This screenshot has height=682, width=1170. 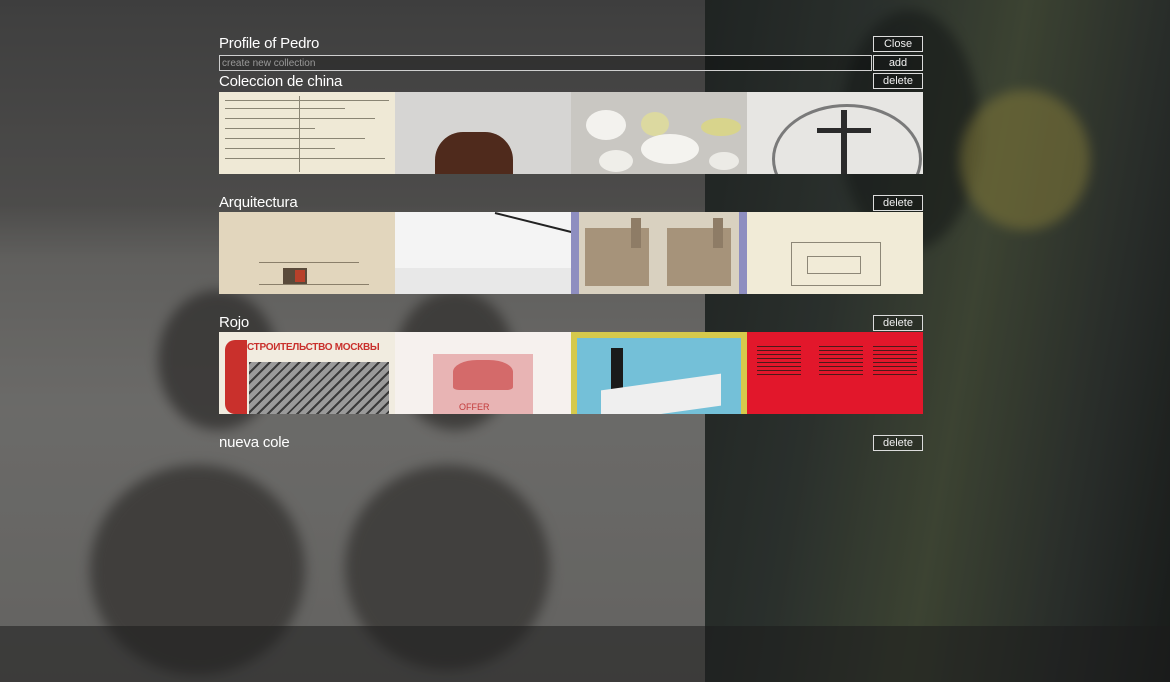 I want to click on close-button: Close, so click(x=898, y=44).